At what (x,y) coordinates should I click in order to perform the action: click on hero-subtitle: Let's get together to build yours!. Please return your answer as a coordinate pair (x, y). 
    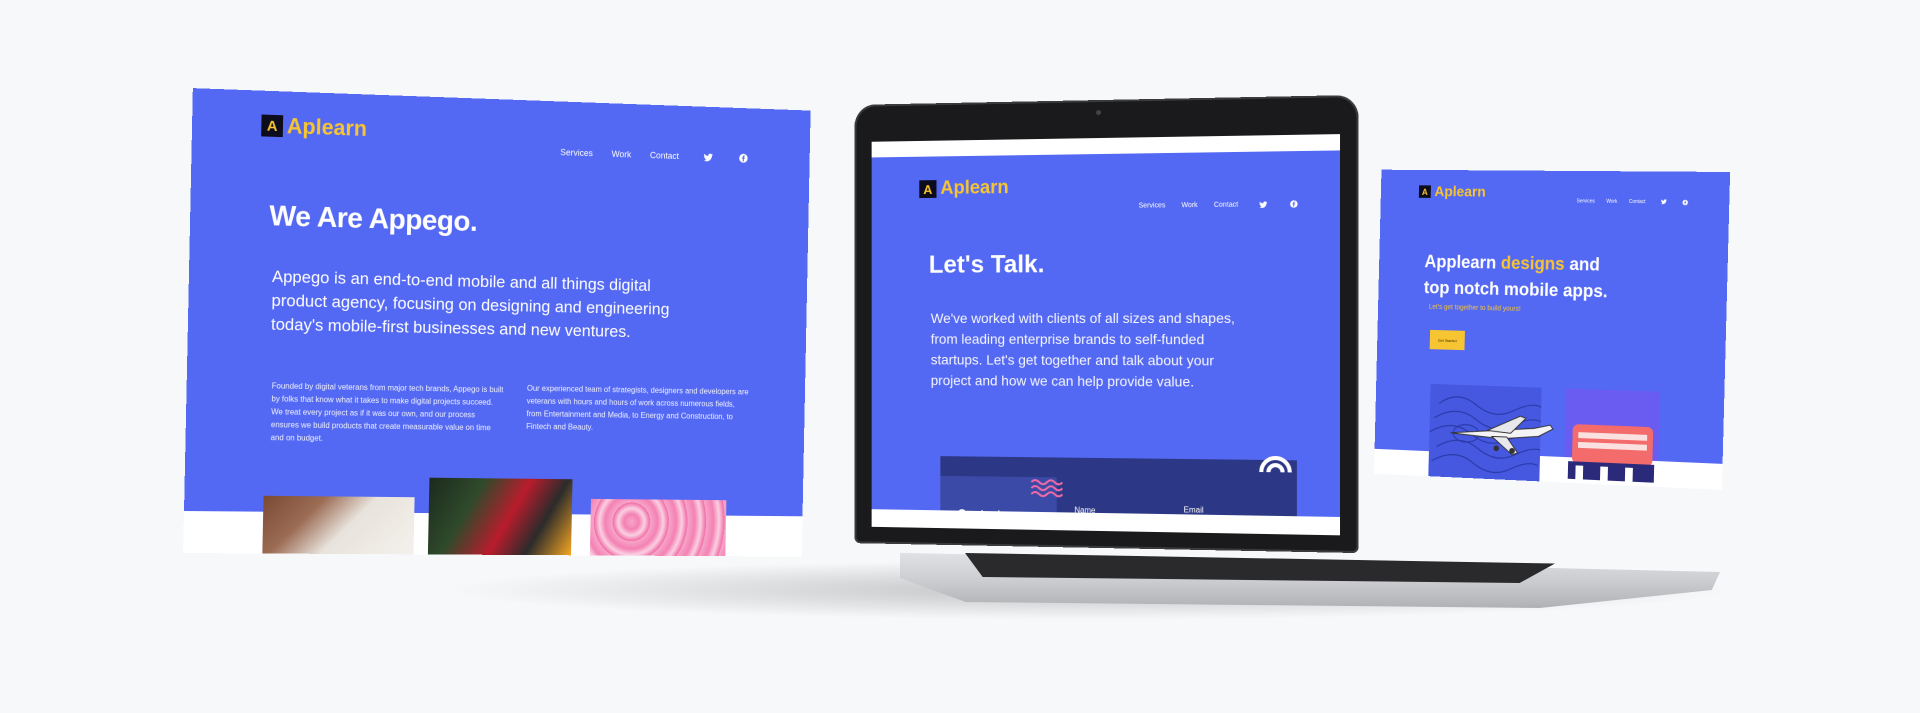
    Looking at the image, I should click on (1474, 308).